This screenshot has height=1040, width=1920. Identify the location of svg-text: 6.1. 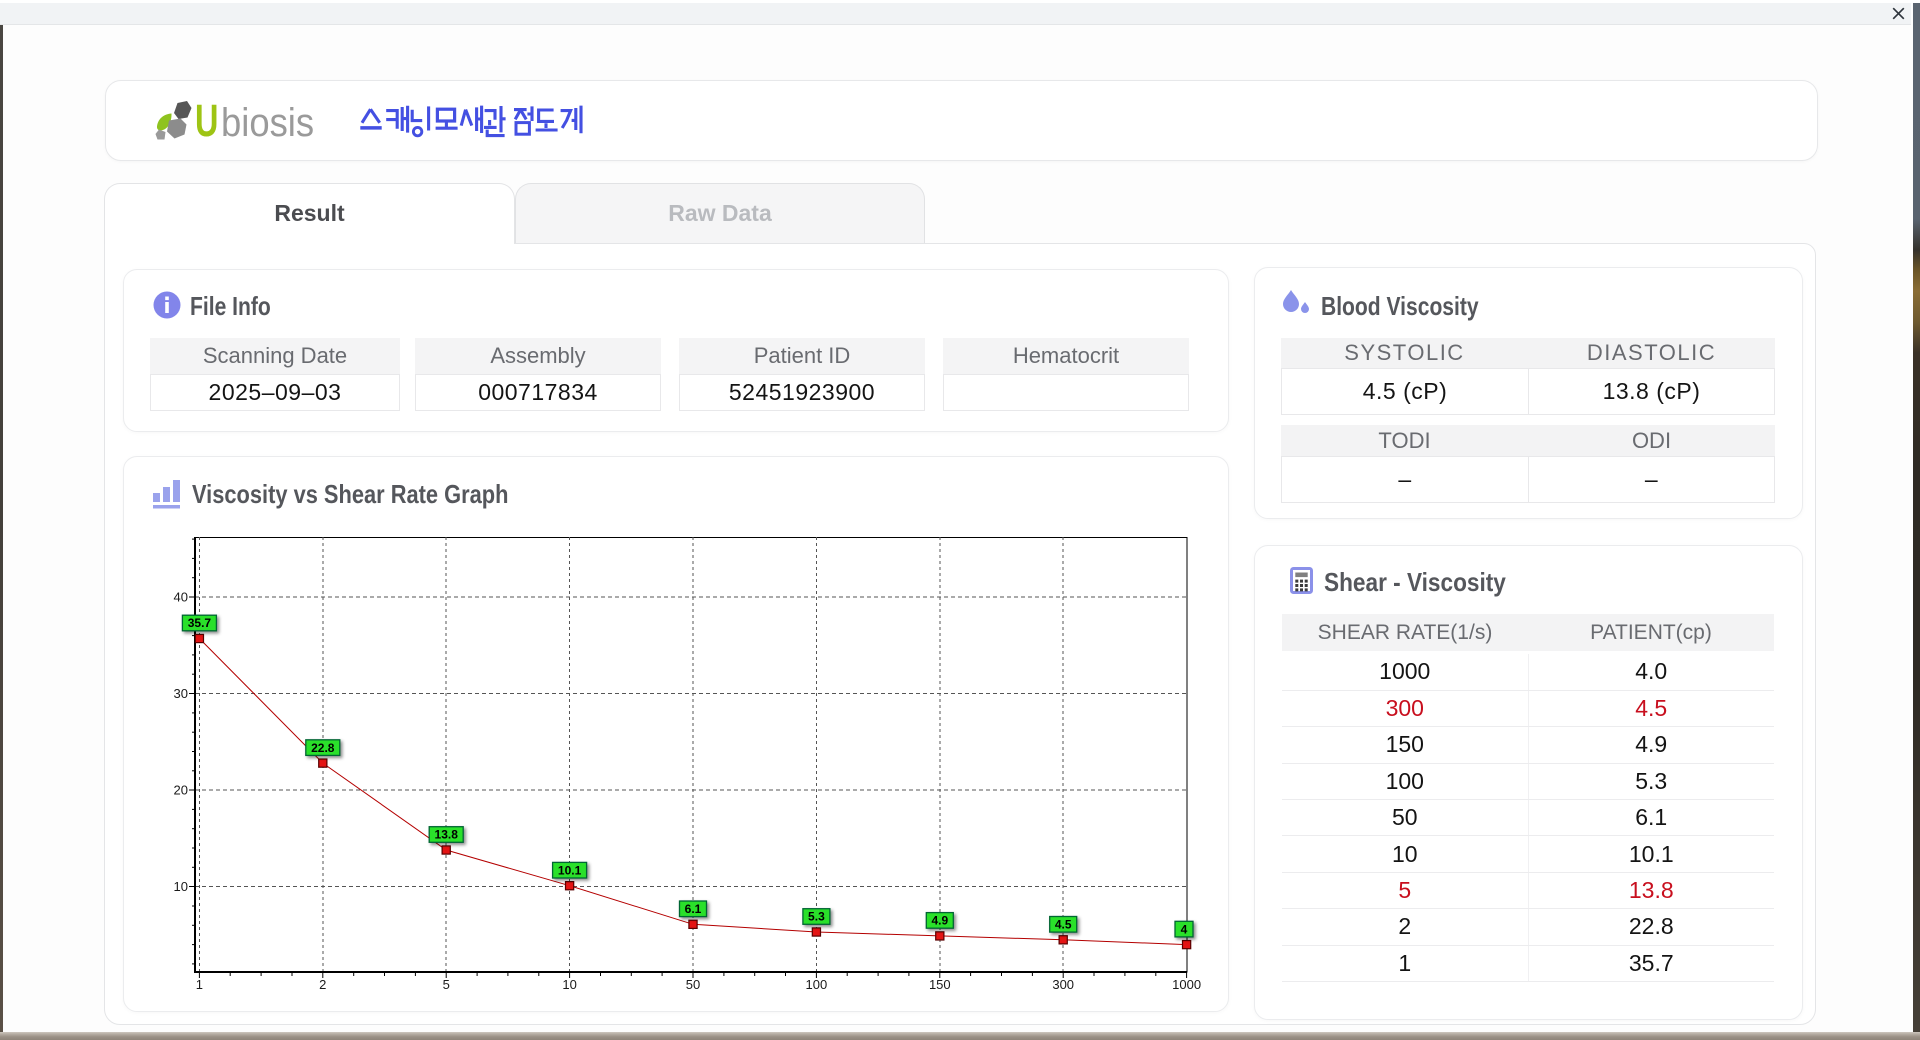
(693, 909).